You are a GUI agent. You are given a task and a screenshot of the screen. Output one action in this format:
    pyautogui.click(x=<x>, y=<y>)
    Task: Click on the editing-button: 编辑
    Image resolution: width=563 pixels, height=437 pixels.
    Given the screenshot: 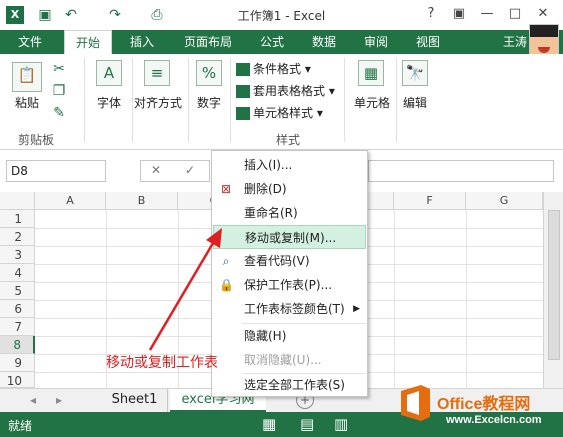 What is the action you would take?
    pyautogui.click(x=415, y=102)
    